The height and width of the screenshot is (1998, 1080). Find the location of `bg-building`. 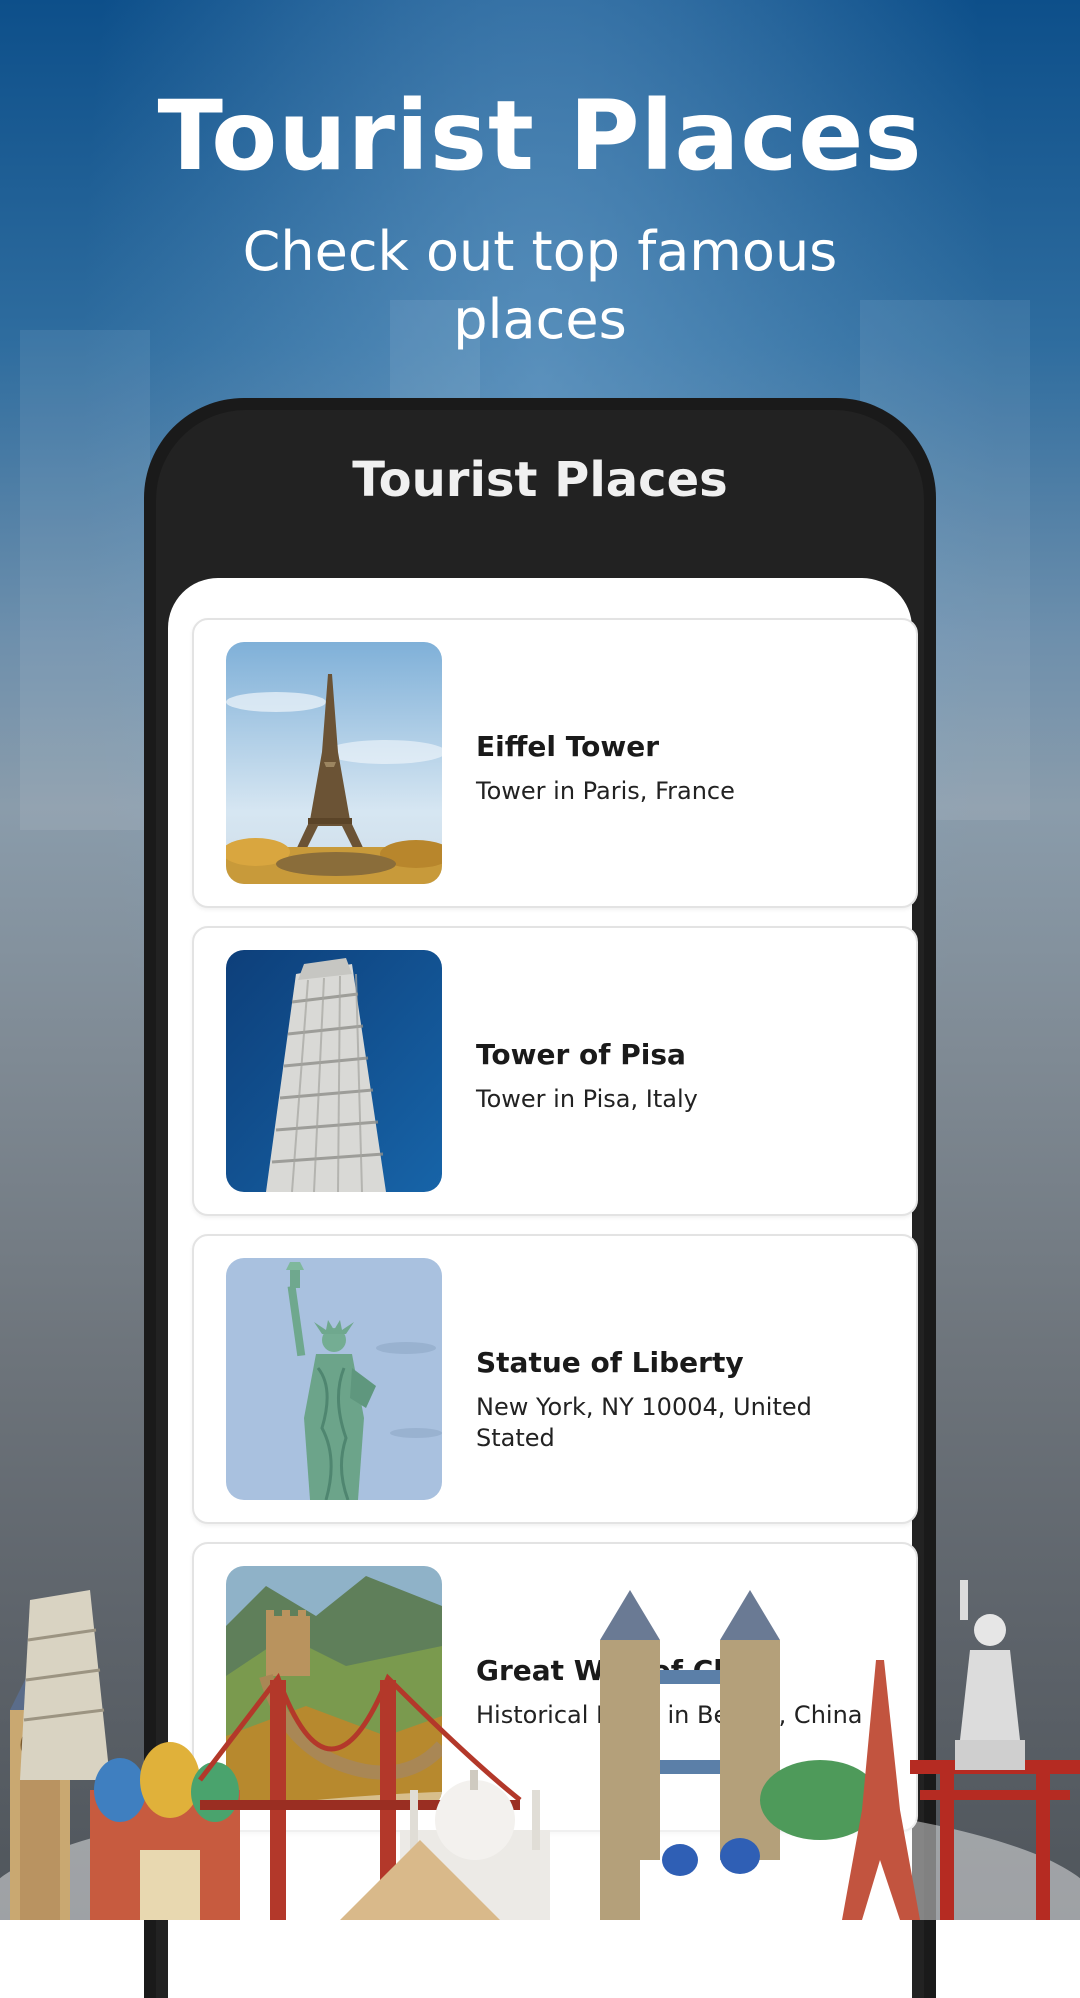

bg-building is located at coordinates (85, 580).